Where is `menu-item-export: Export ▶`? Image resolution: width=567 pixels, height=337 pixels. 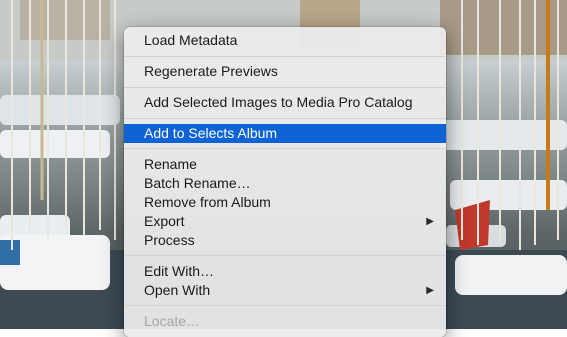
menu-item-export: Export ▶ is located at coordinates (285, 221).